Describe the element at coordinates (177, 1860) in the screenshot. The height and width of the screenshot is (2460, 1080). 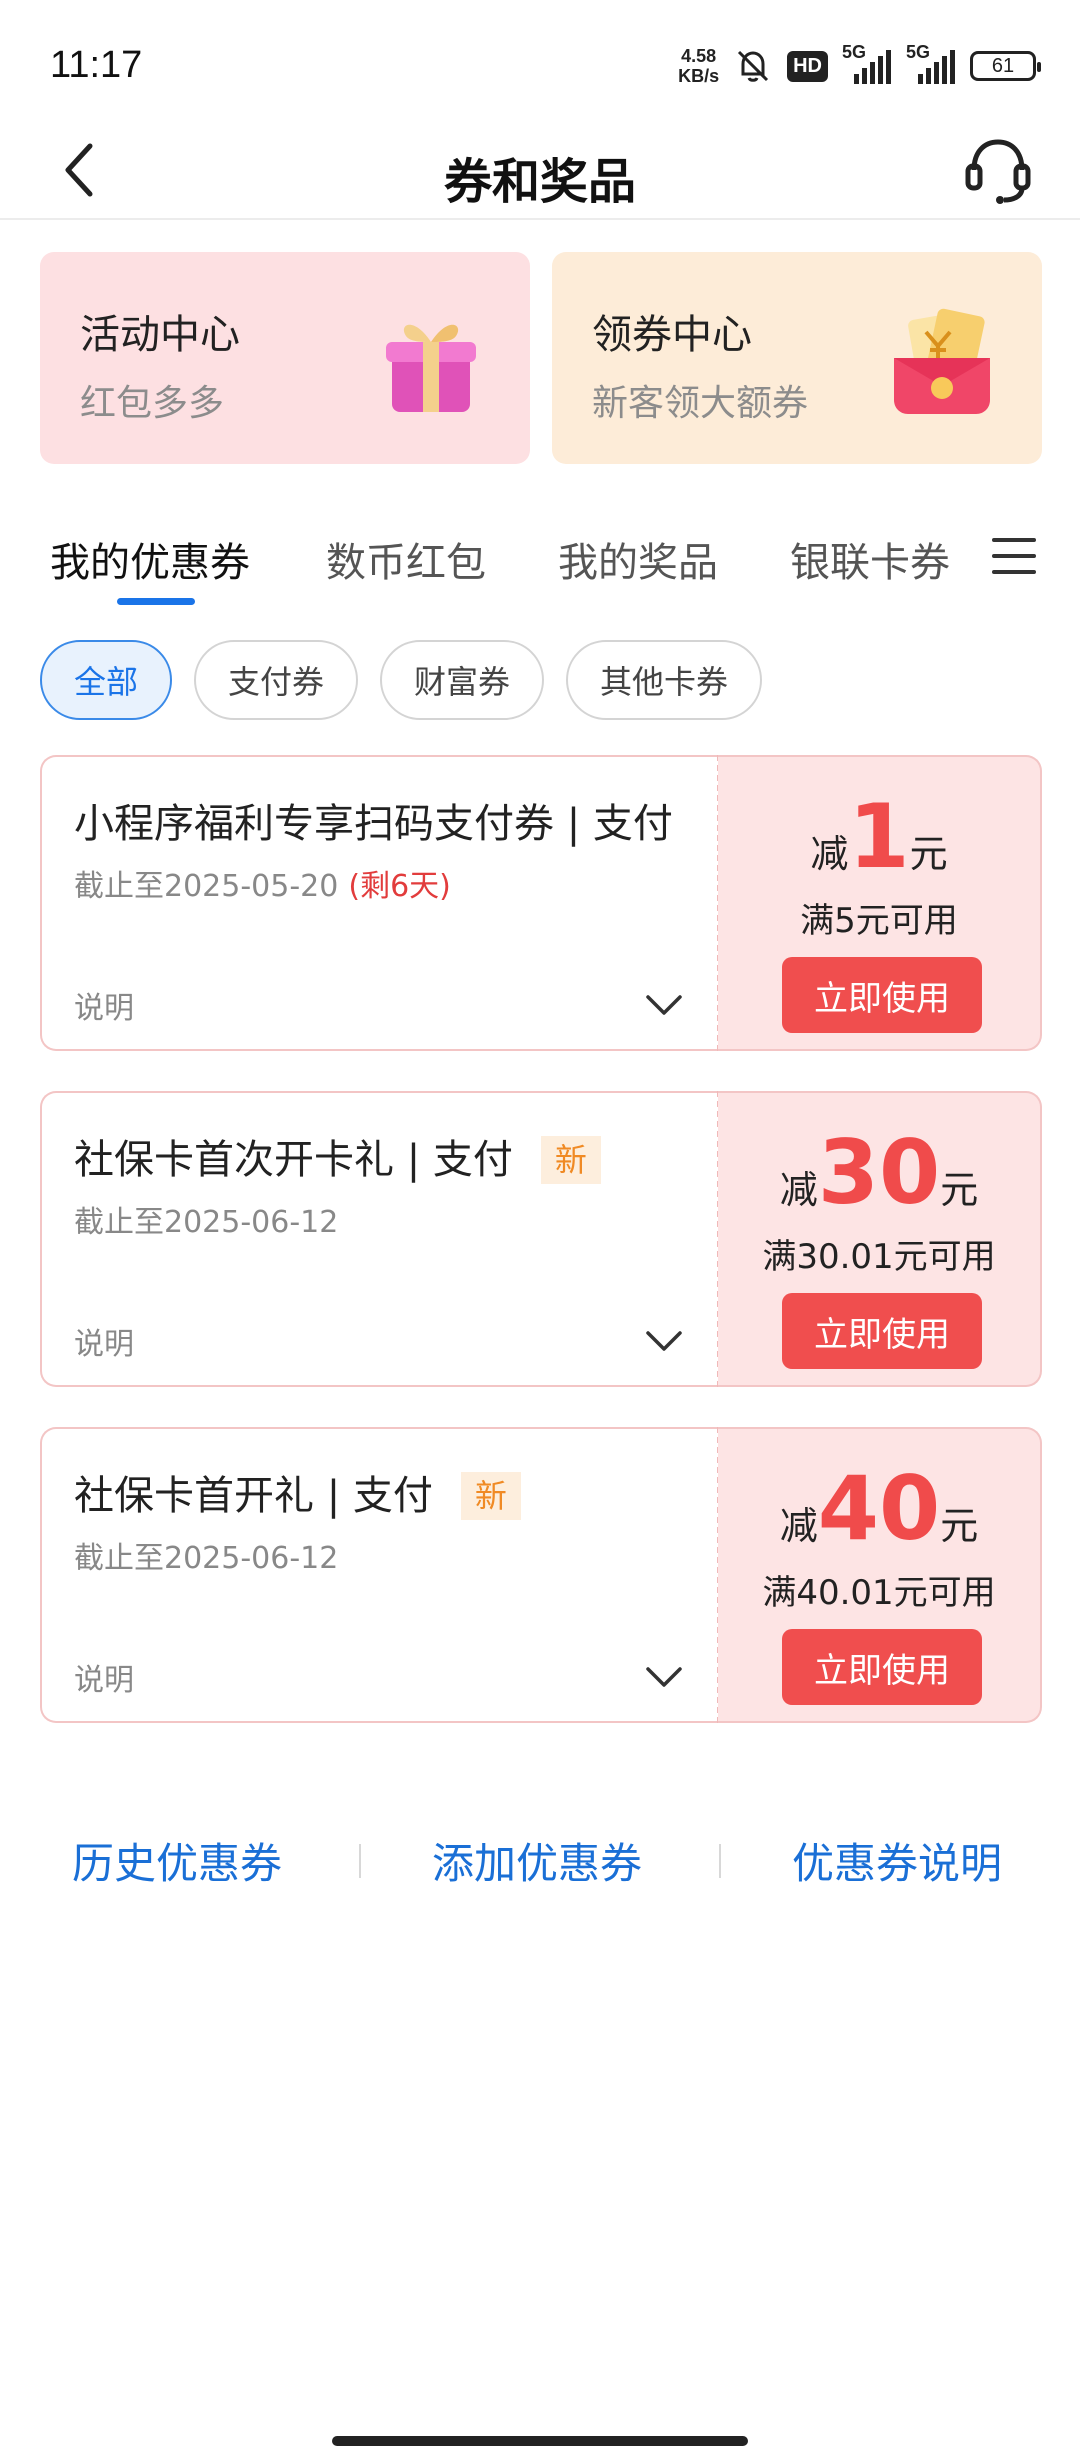
I see `history-coupons-link: 历史优惠券` at that location.